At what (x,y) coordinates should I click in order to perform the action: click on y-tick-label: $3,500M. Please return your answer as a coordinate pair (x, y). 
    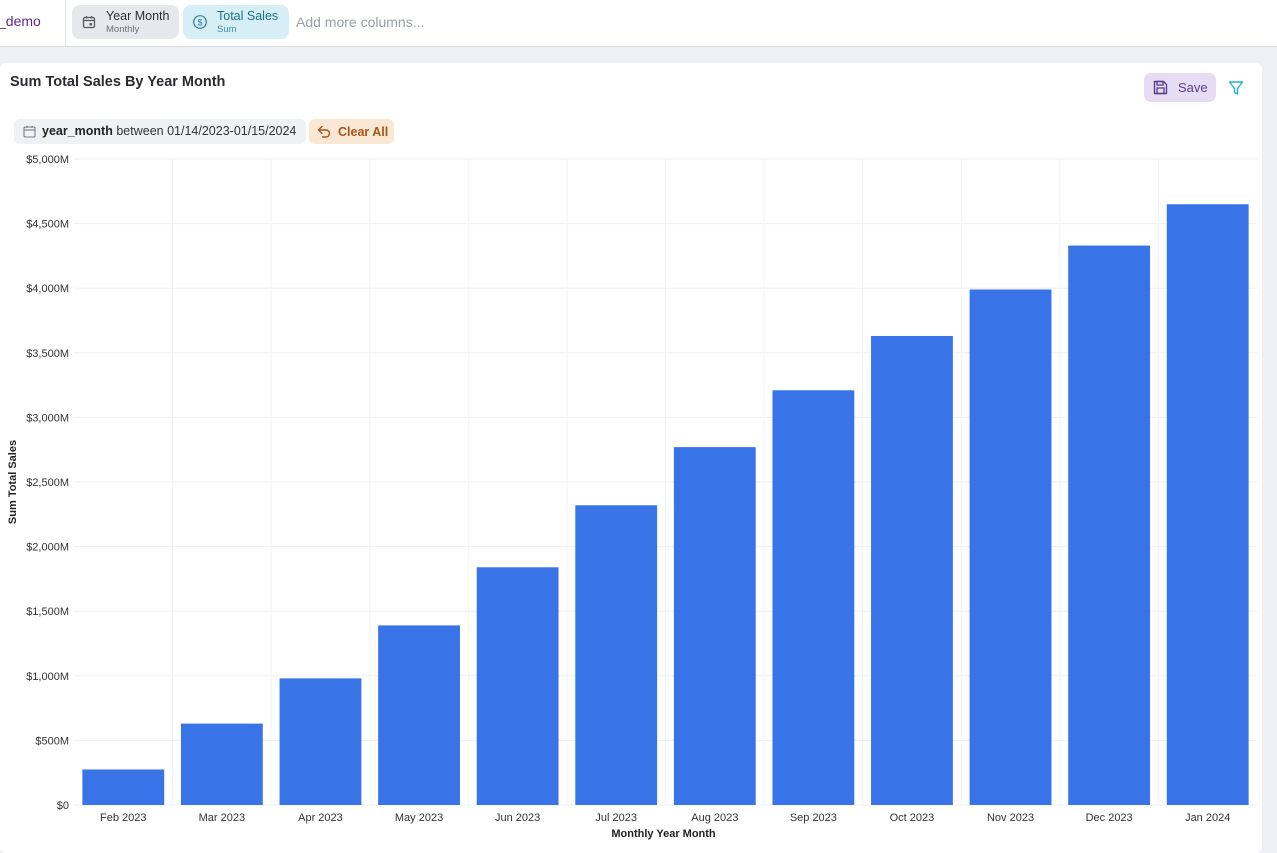
    Looking at the image, I should click on (47, 354).